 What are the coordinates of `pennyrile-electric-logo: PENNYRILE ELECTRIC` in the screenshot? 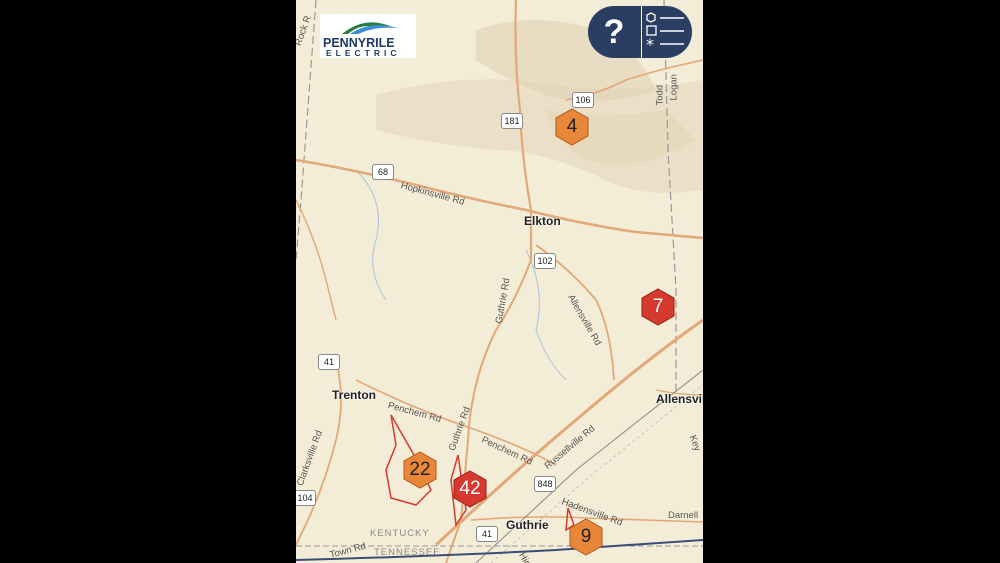 It's located at (368, 36).